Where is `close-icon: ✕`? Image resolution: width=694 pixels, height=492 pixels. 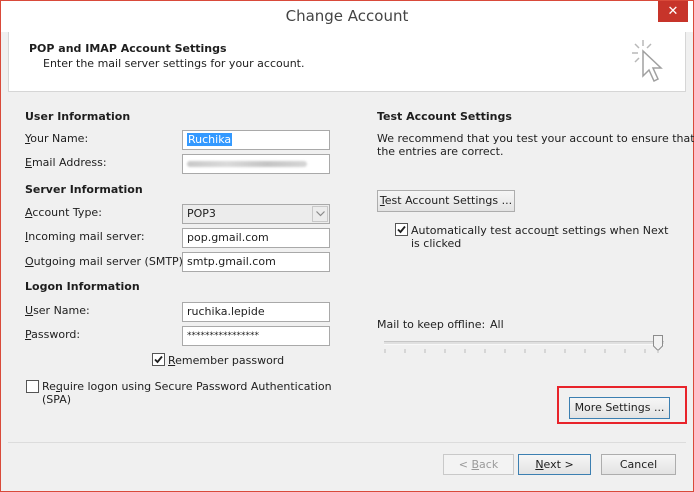 close-icon: ✕ is located at coordinates (673, 11).